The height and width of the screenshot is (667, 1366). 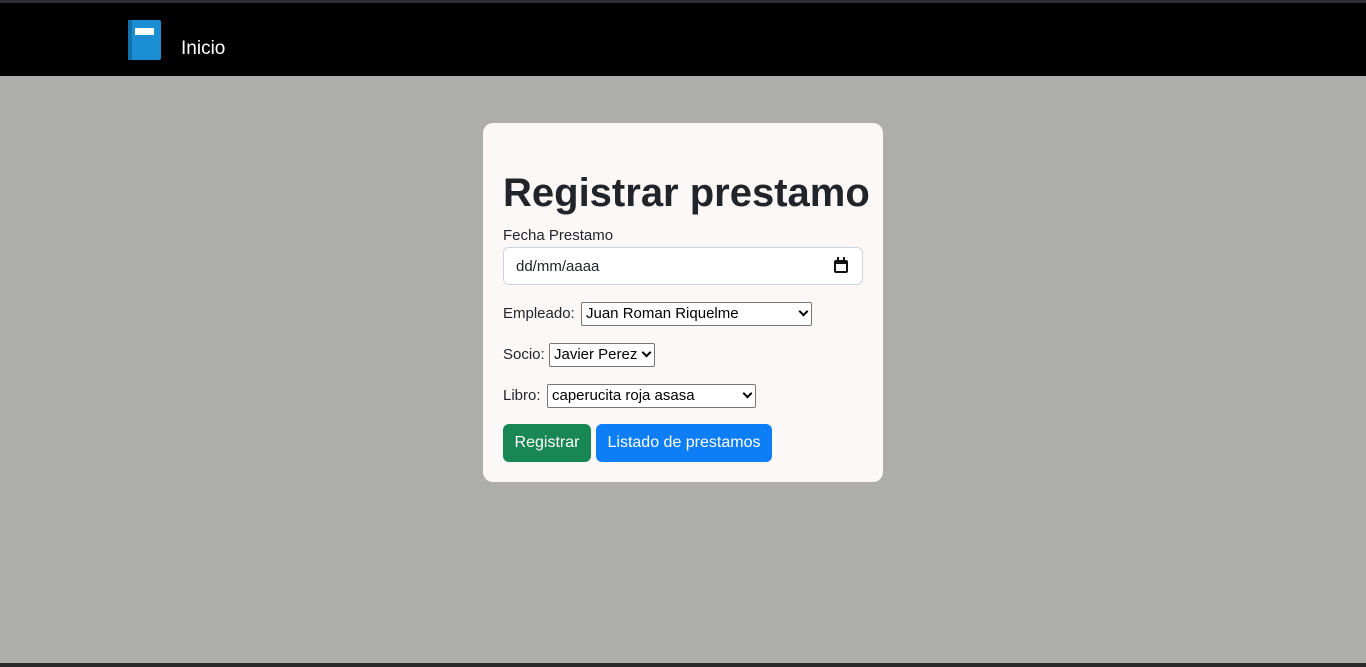 I want to click on page-title: Registrar prestamo, so click(x=686, y=193).